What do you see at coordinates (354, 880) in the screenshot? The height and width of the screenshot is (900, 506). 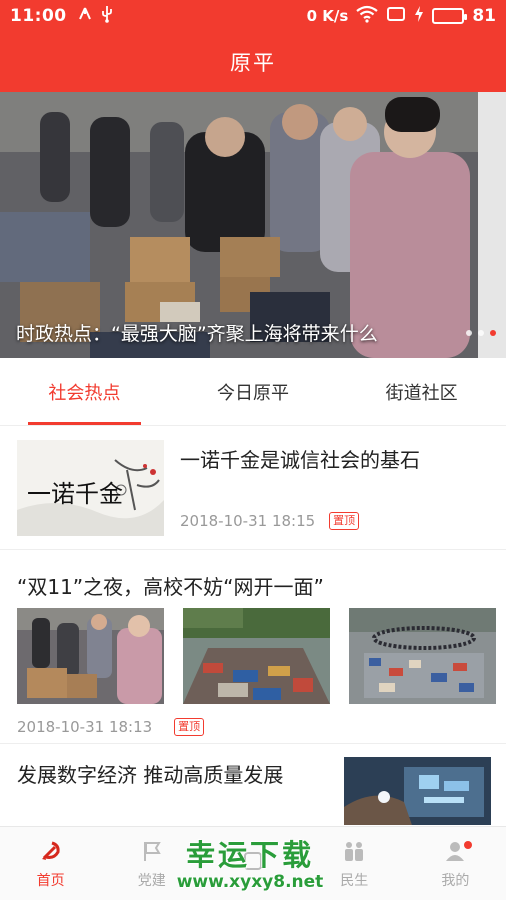 I see `nav-livelihood-label: 民生` at bounding box center [354, 880].